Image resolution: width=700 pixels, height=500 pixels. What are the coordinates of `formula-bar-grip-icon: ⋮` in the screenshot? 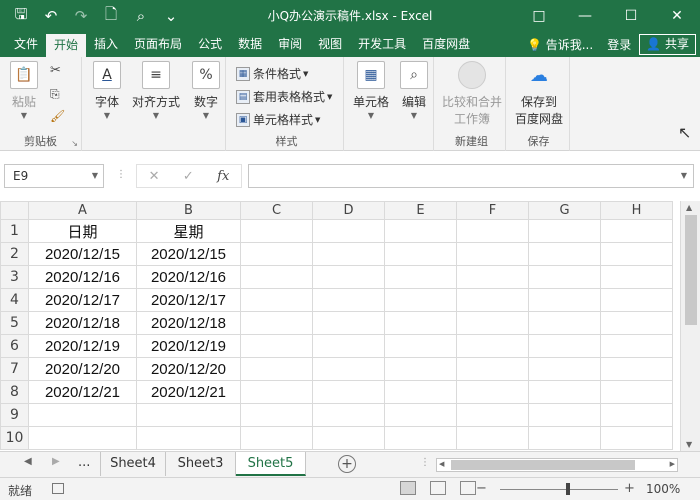 It's located at (121, 174).